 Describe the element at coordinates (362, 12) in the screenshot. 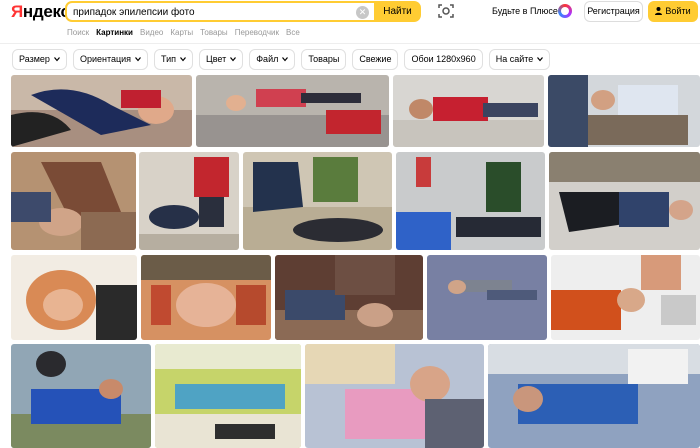

I see `clear-icon: ✕` at that location.